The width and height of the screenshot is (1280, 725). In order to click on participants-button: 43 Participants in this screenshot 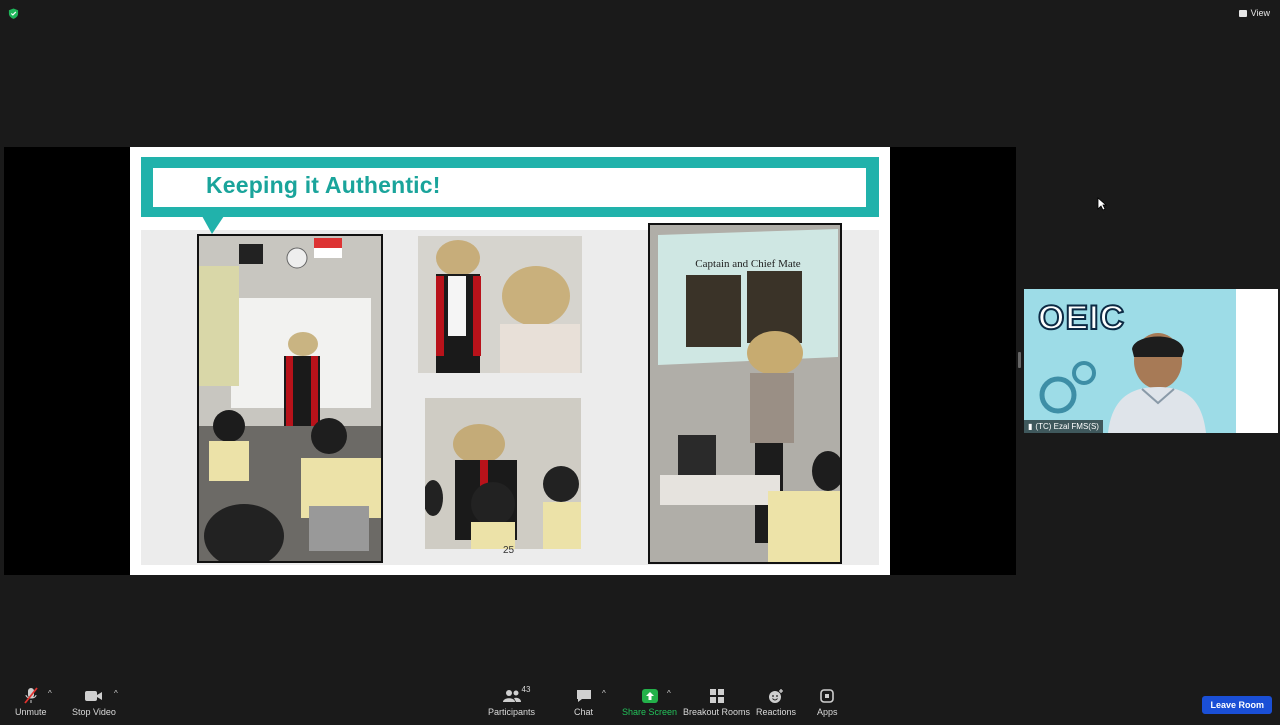, I will do `click(512, 701)`.